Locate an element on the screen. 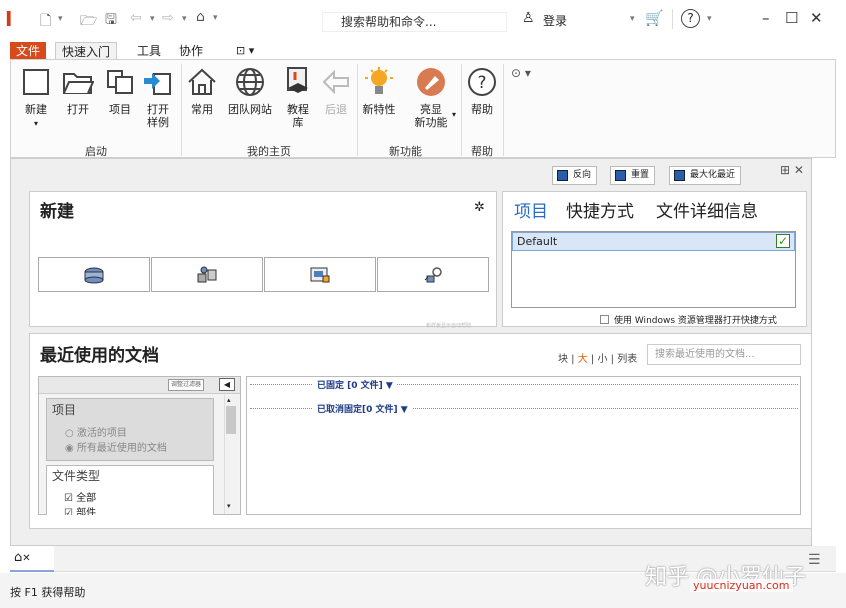 The width and height of the screenshot is (846, 608). help-button: ? 帮助 is located at coordinates (482, 91).